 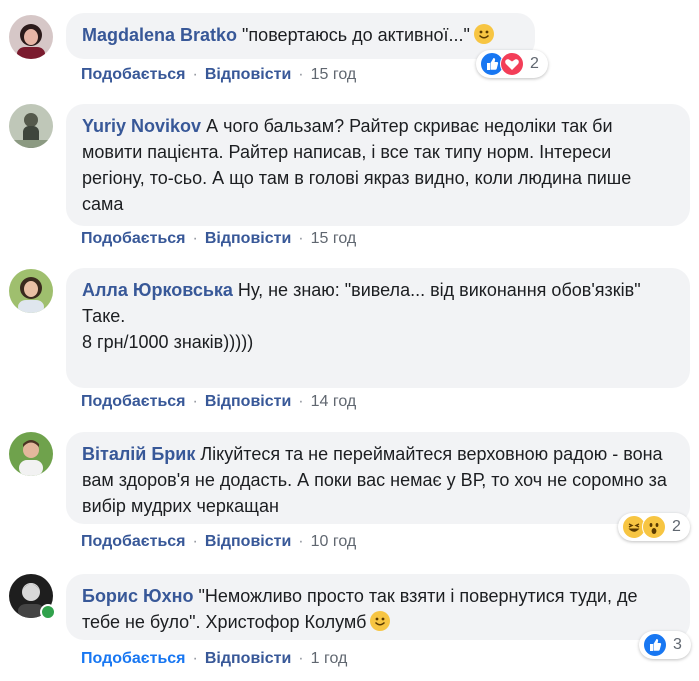 What do you see at coordinates (677, 644) in the screenshot?
I see `reaction-count: 3` at bounding box center [677, 644].